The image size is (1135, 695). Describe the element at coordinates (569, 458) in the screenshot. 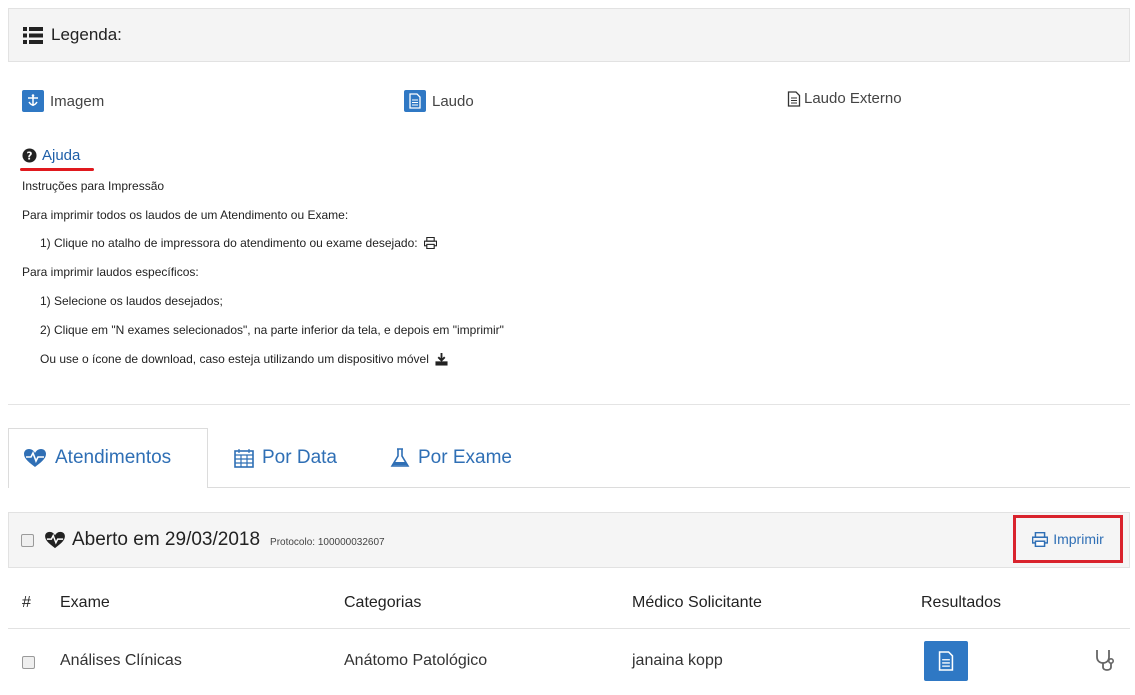

I see `tabs: Atendimentos Por Data Por Exame` at that location.